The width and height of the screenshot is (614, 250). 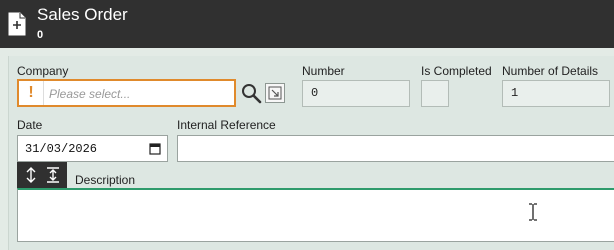 I want to click on description-label: Description, so click(x=105, y=180).